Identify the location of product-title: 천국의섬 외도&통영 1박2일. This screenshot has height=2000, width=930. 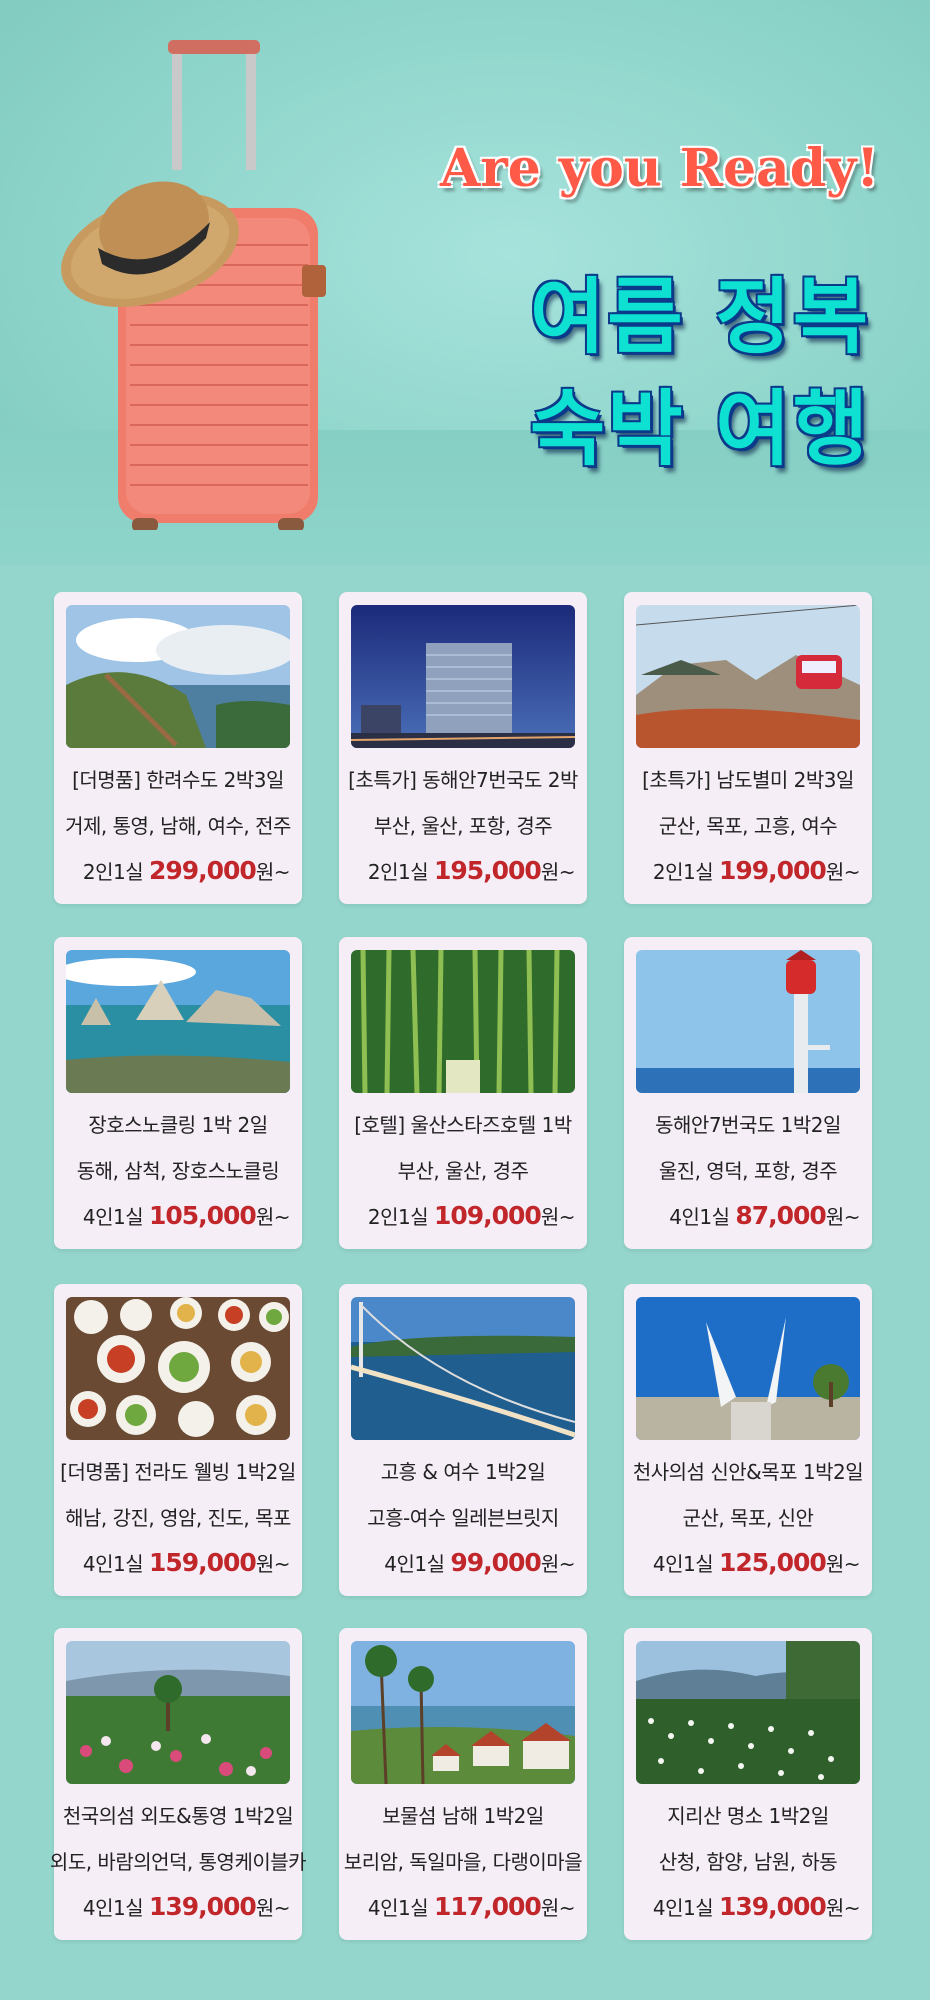
(178, 1816).